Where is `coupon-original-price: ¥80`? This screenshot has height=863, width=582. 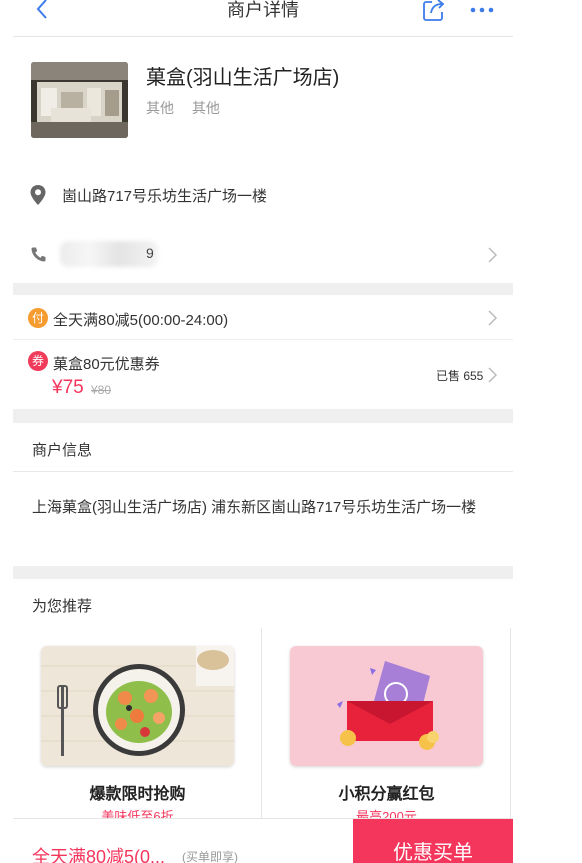
coupon-original-price: ¥80 is located at coordinates (101, 390).